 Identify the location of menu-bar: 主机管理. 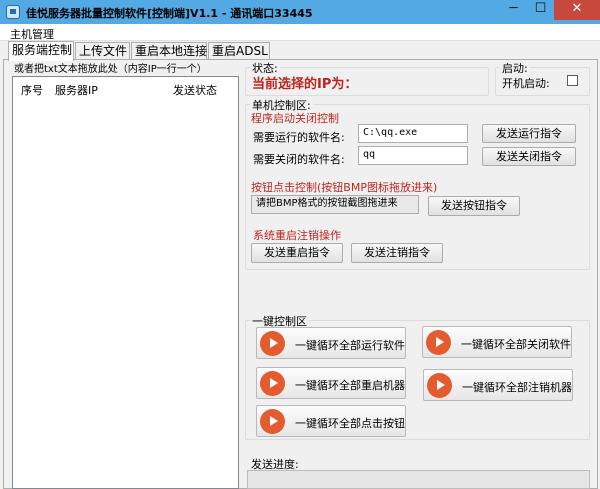
(300, 32).